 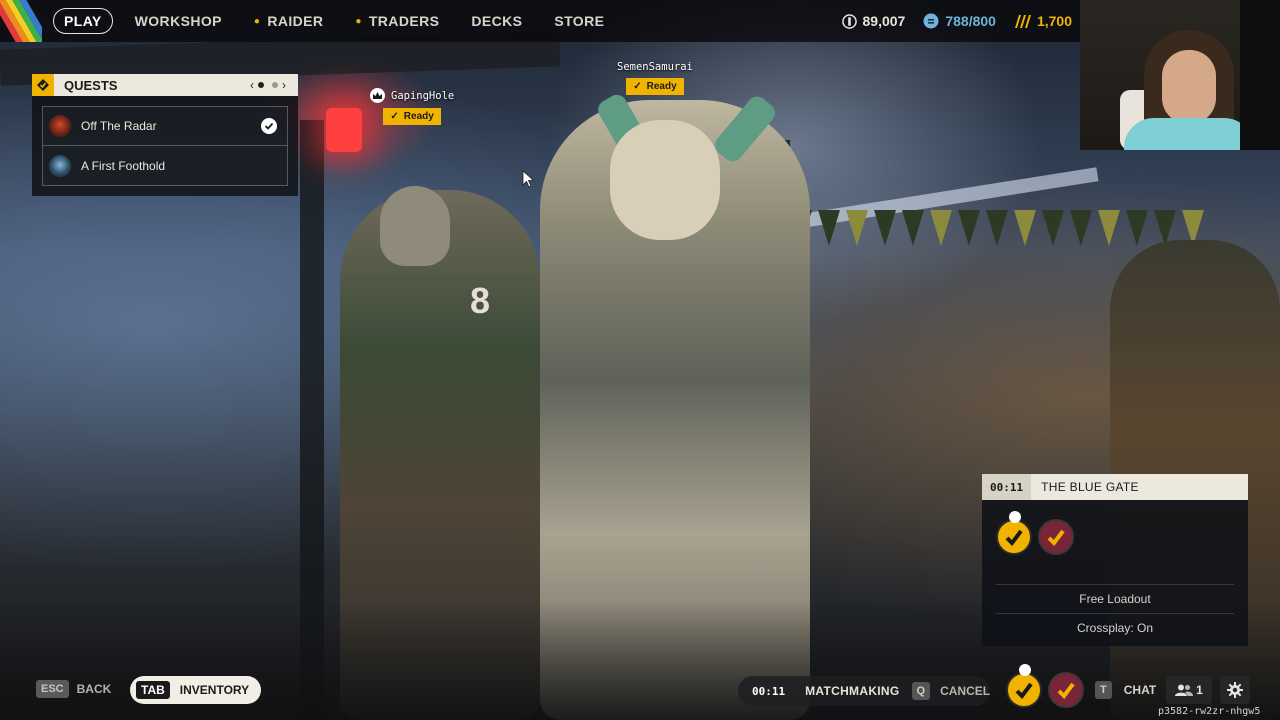 What do you see at coordinates (1184, 690) in the screenshot?
I see `friends-icon` at bounding box center [1184, 690].